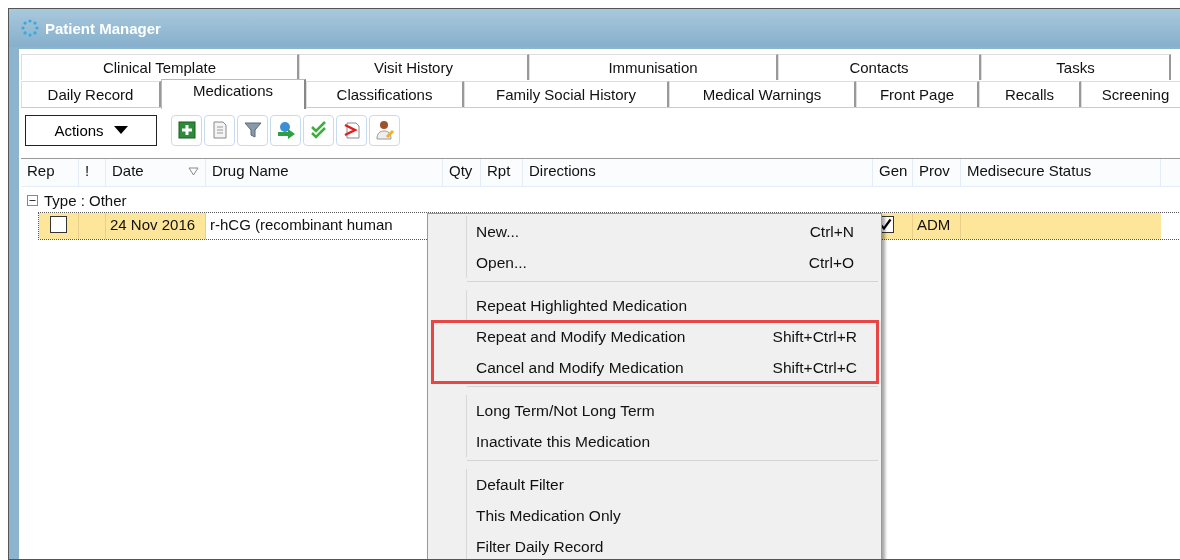  Describe the element at coordinates (1076, 67) in the screenshot. I see `tab: Tasks` at that location.